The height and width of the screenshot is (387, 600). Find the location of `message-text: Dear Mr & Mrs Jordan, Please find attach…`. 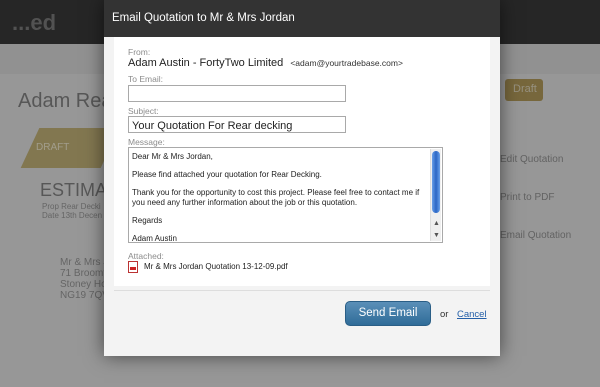

message-text: Dear Mr & Mrs Jordan, Please find attach… is located at coordinates (278, 197).